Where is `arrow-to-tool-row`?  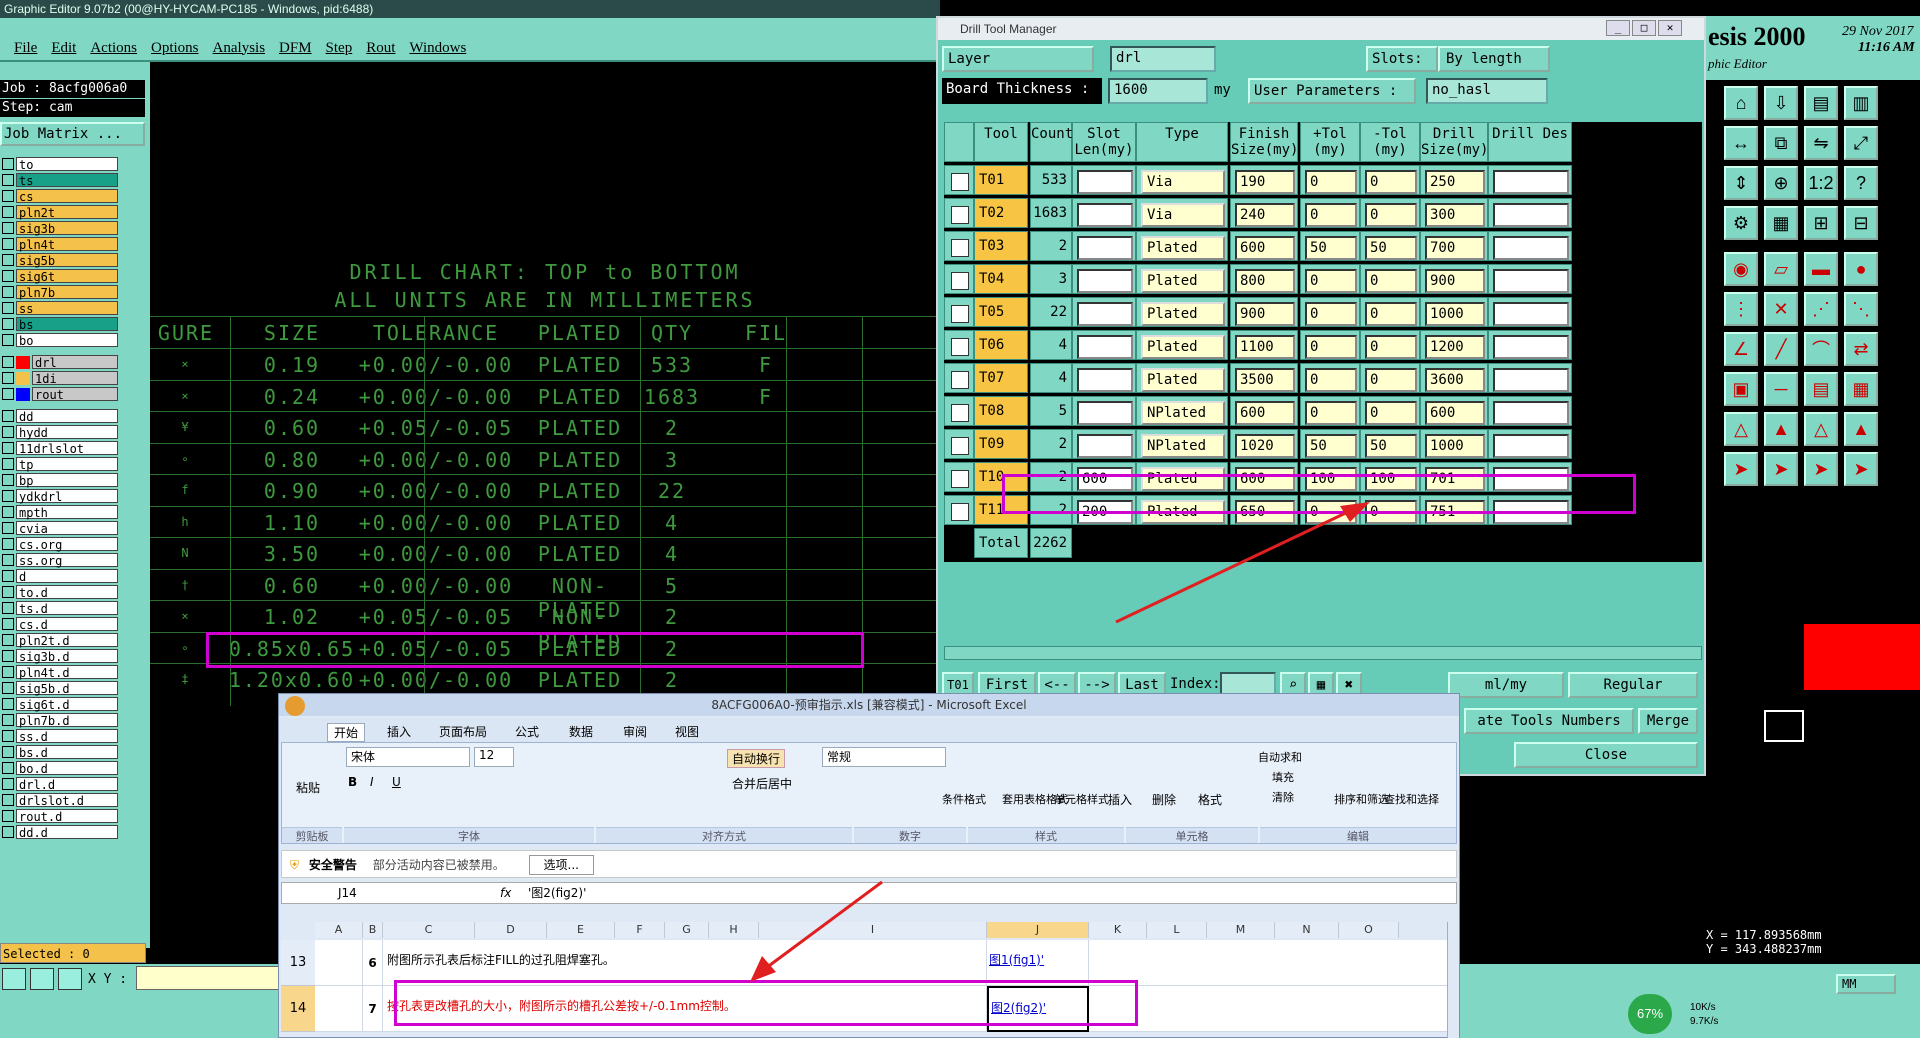 arrow-to-tool-row is located at coordinates (1234, 566).